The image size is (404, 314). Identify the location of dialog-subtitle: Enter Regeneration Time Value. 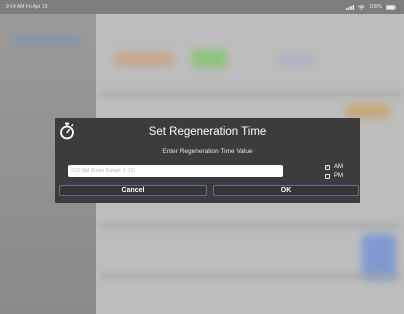
(207, 151).